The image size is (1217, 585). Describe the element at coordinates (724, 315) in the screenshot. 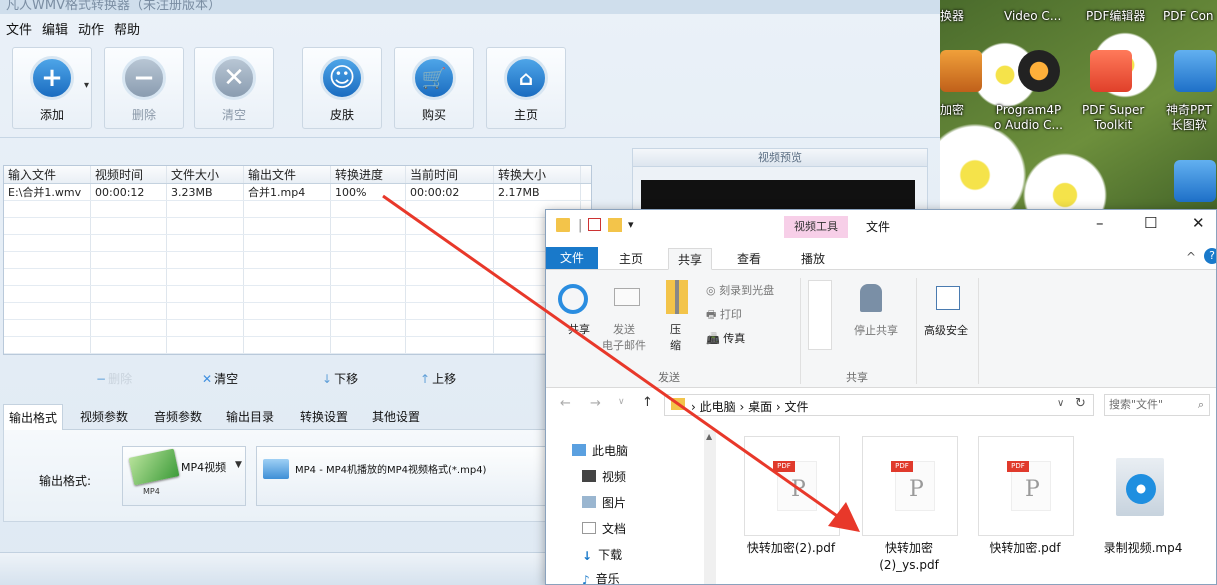

I see `print-button: 🖶 打印` at that location.